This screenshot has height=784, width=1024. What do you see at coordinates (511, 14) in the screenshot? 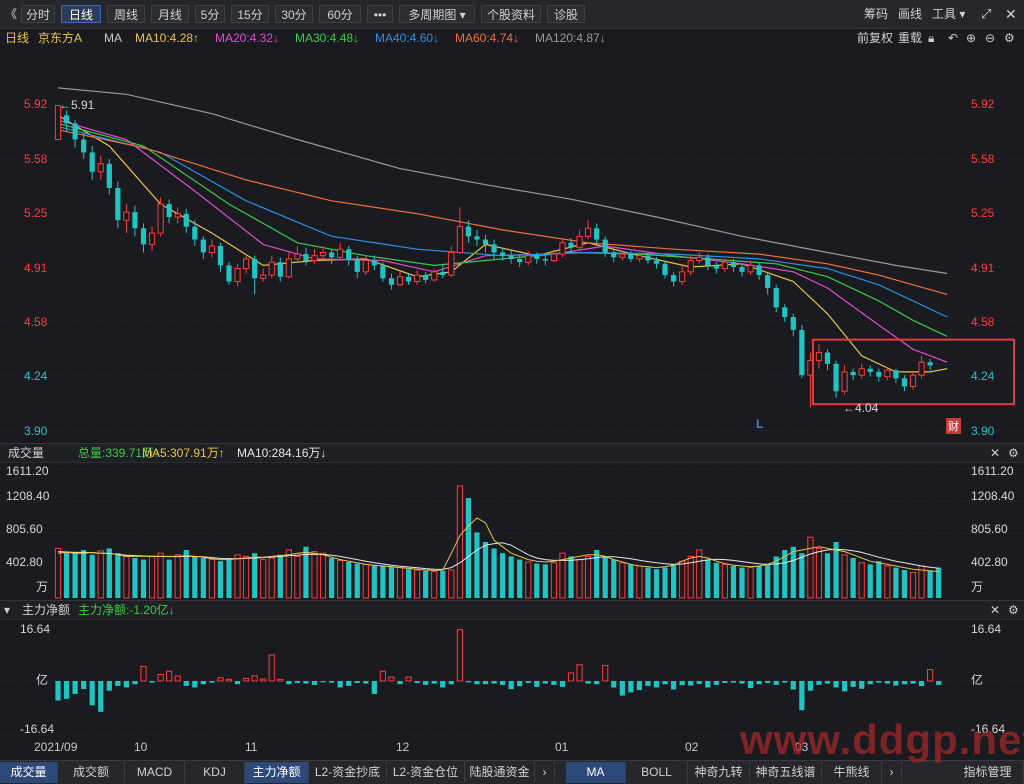
I see `stock-profile-button: 个股资料` at bounding box center [511, 14].